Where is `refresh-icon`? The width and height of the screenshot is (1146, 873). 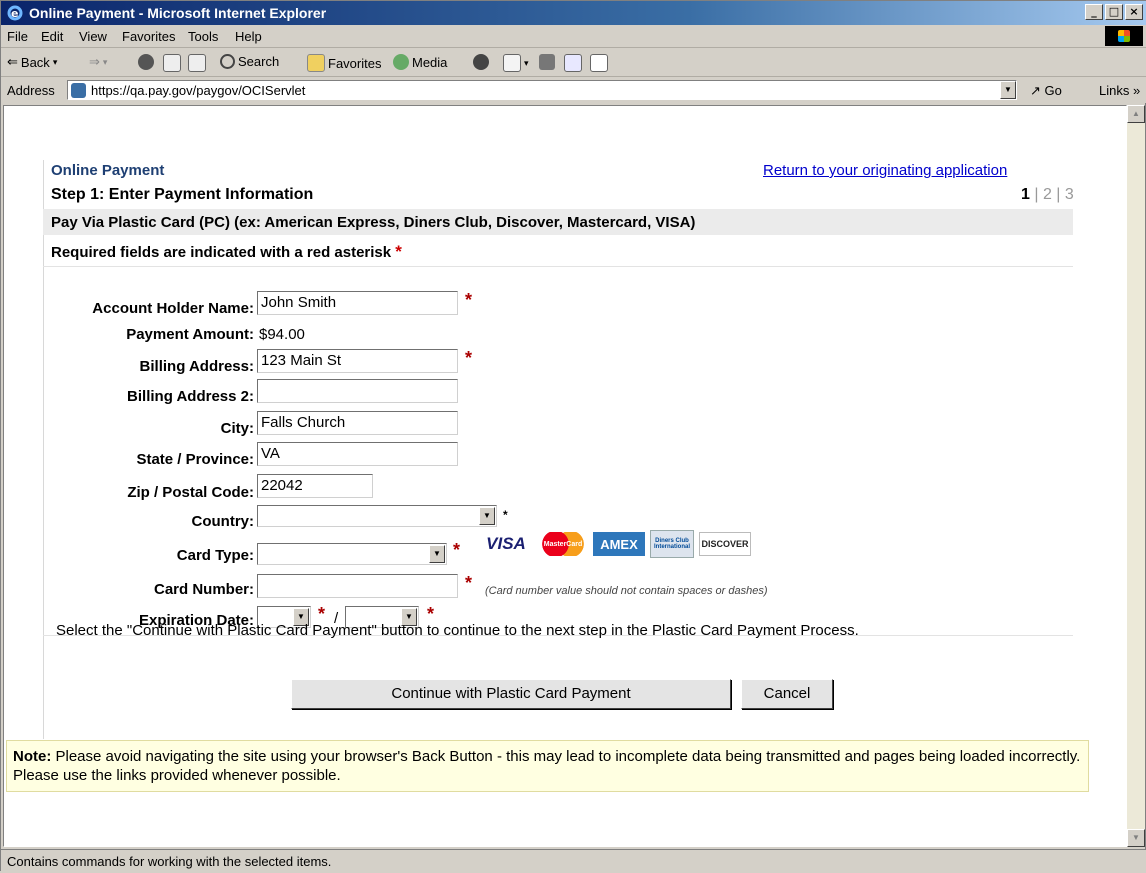
refresh-icon is located at coordinates (172, 63).